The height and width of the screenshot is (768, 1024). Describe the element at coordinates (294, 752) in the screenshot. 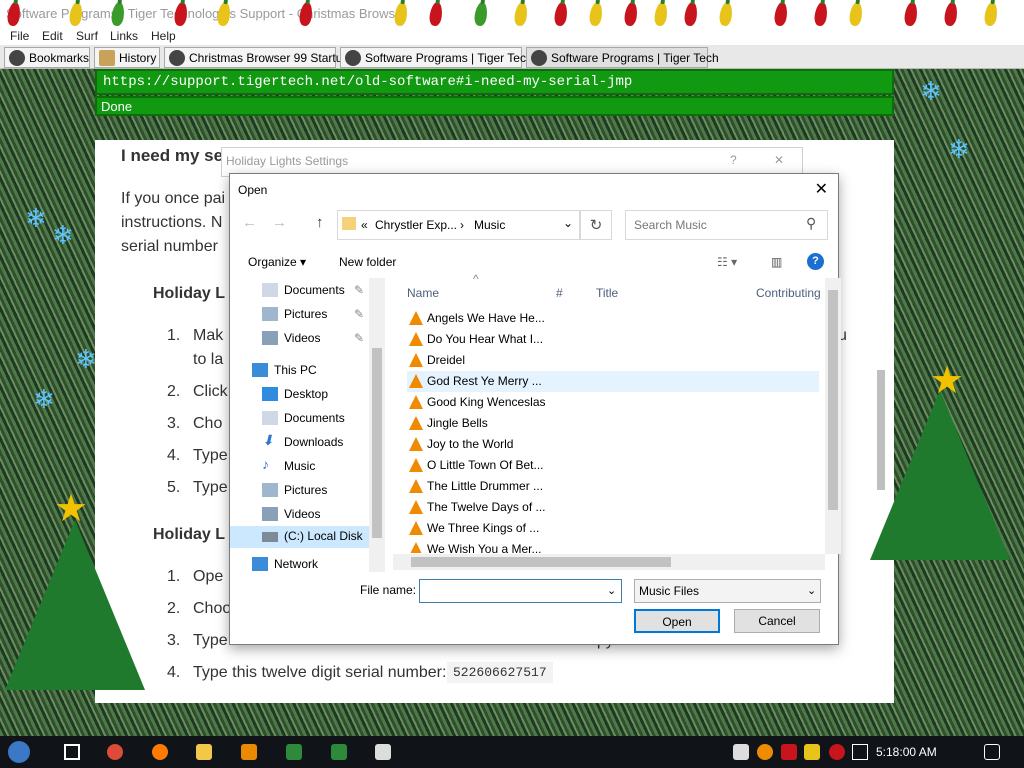

I see `tree-app-icon` at that location.